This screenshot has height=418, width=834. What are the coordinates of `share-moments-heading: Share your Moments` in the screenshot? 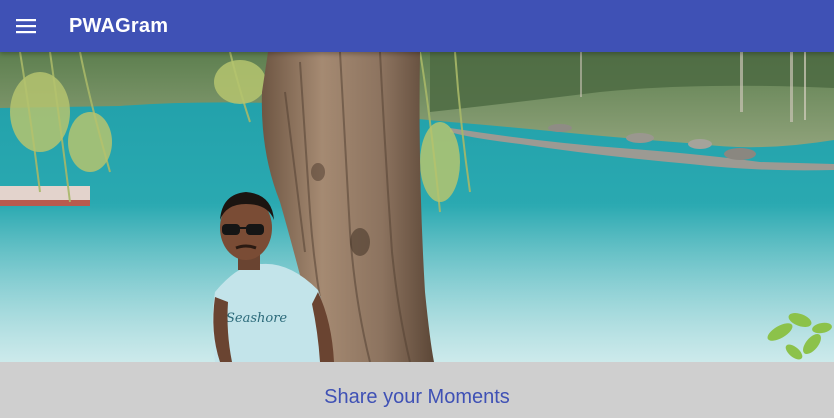 It's located at (417, 397).